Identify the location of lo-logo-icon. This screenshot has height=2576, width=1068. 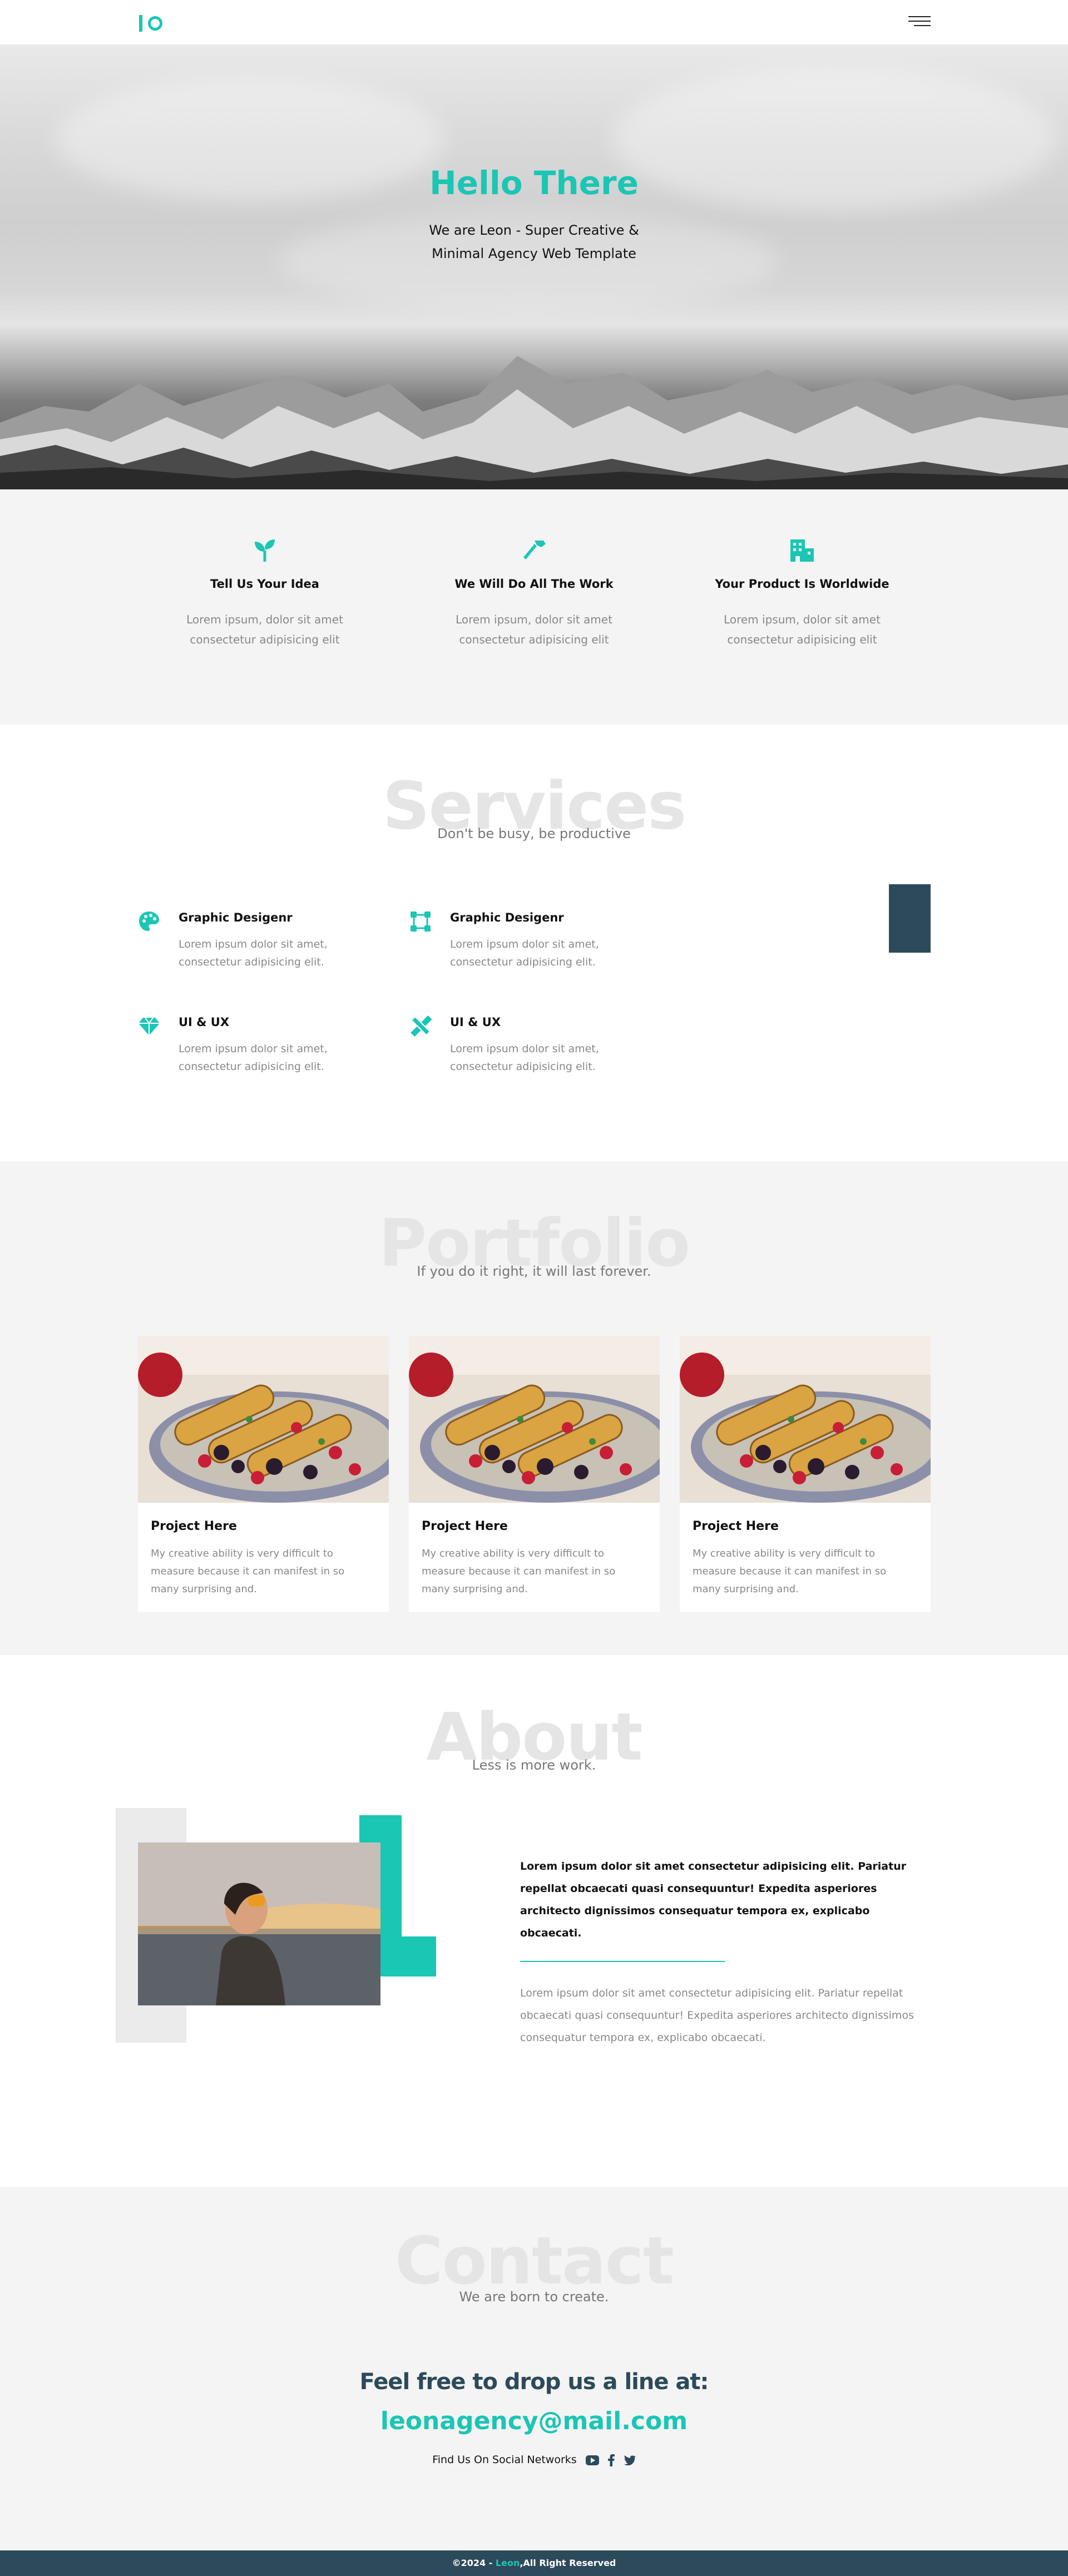
(150, 22).